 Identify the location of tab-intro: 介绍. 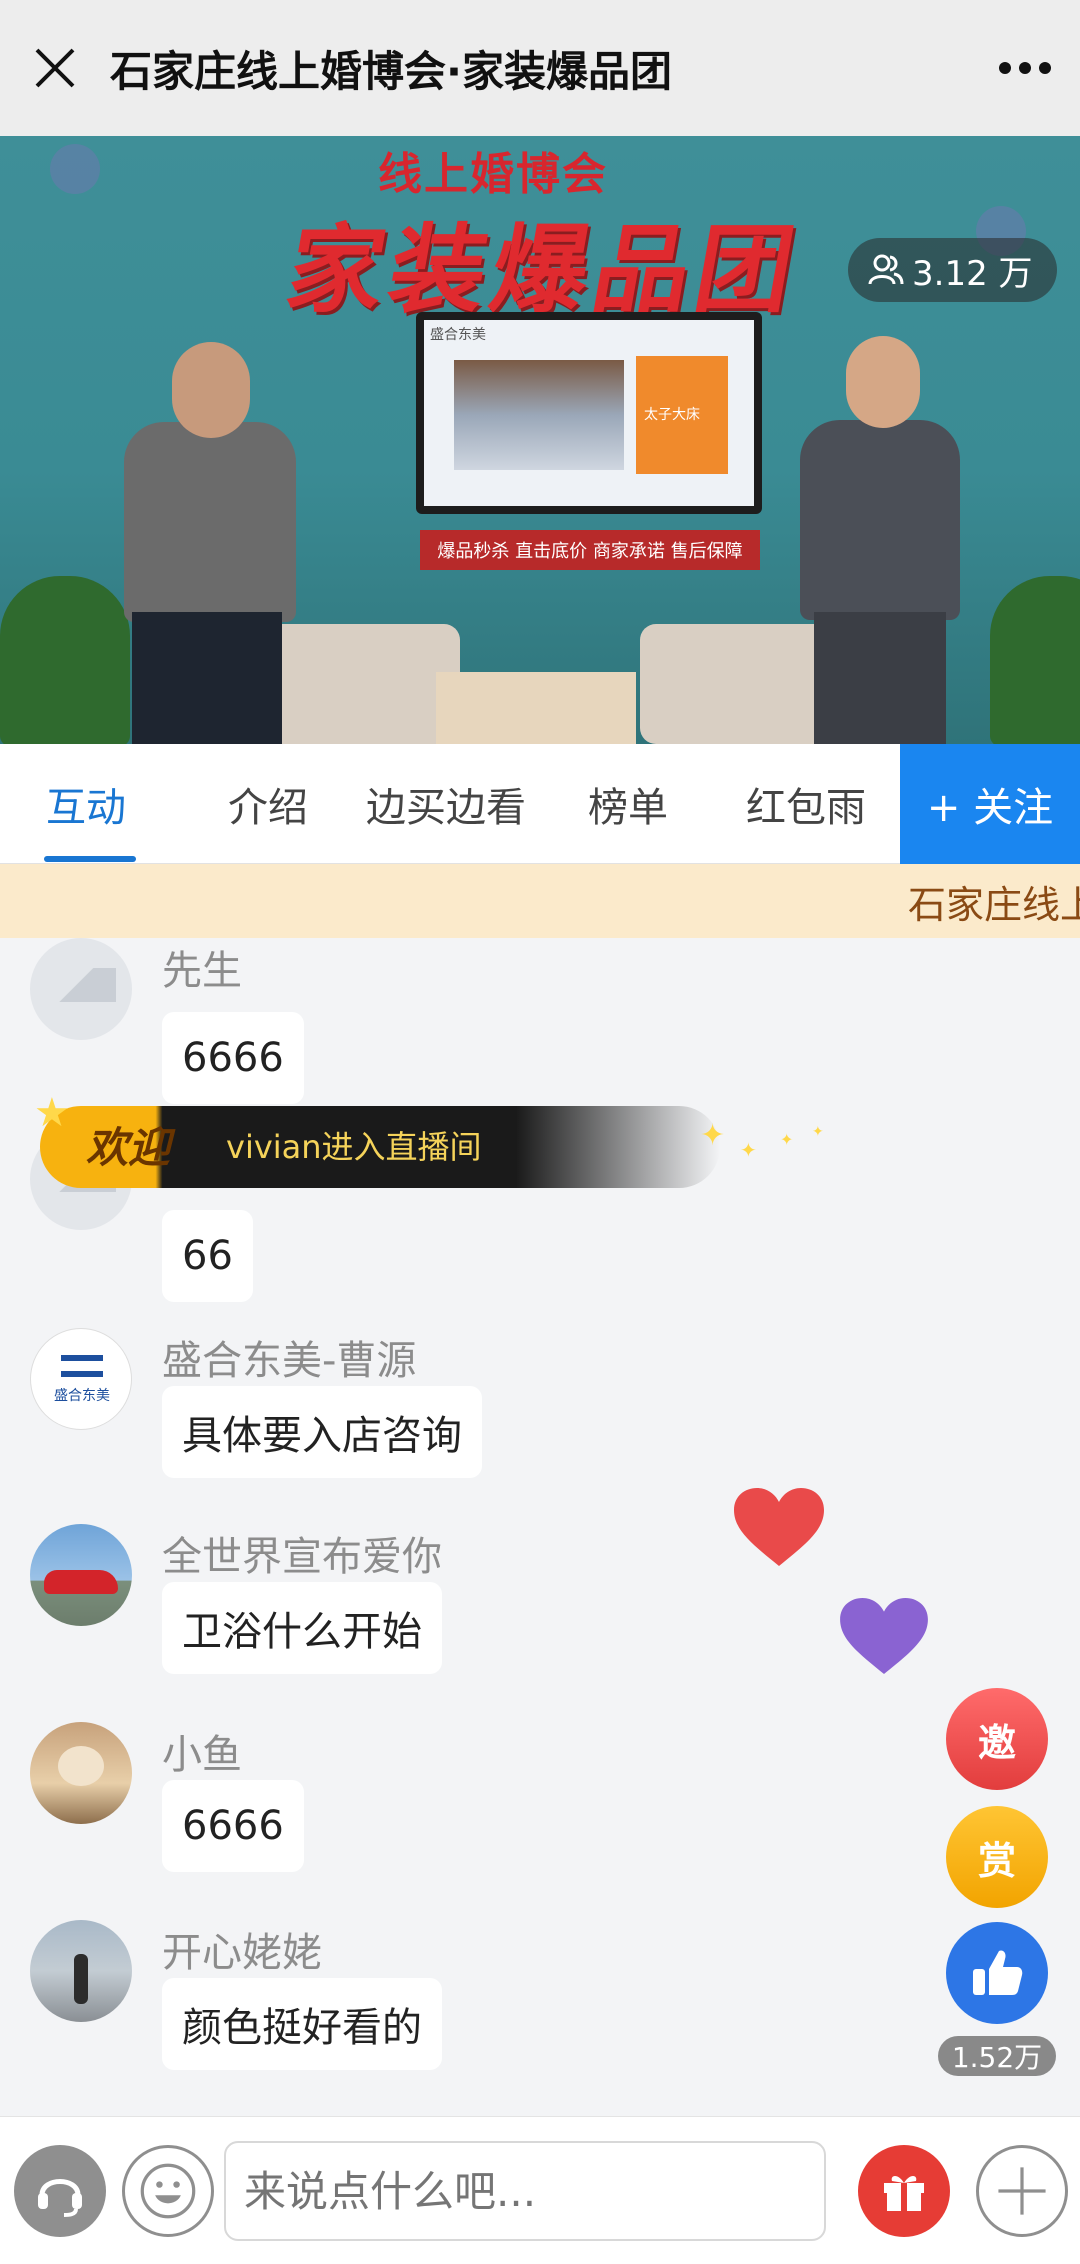
(268, 804).